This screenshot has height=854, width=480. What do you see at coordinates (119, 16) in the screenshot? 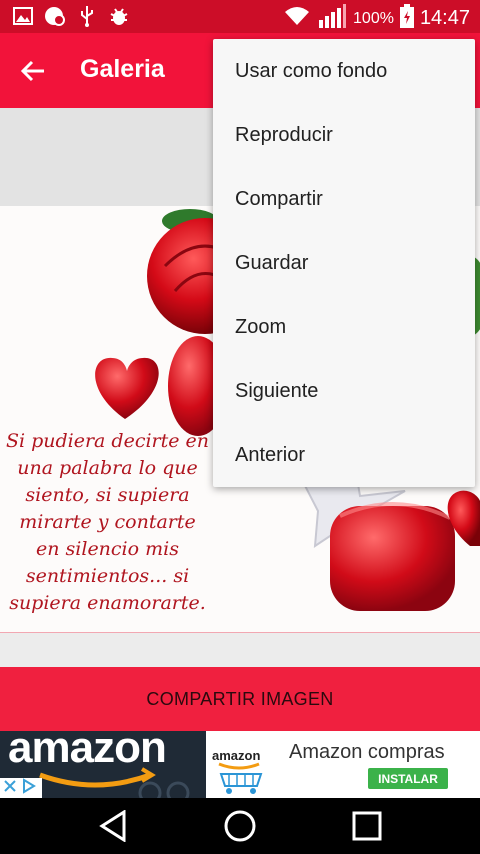
I see `debug-icon` at bounding box center [119, 16].